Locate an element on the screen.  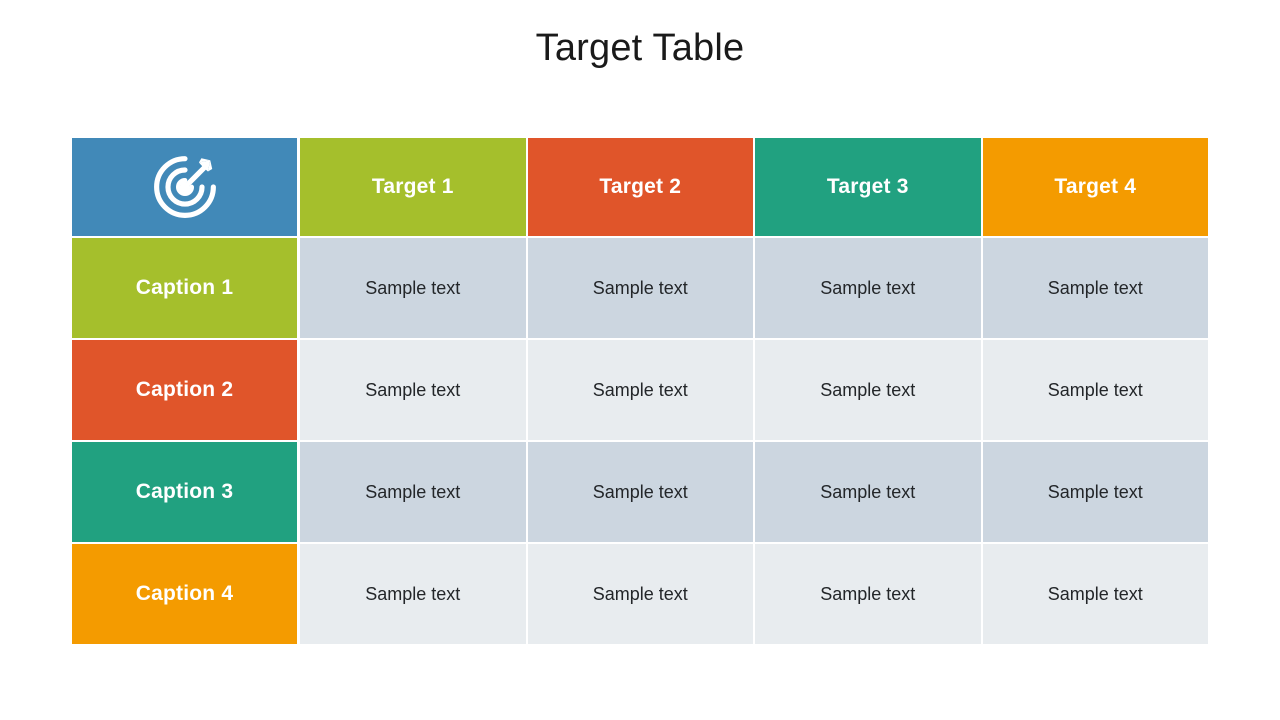
row-caption-1: Caption 1 is located at coordinates (184, 288).